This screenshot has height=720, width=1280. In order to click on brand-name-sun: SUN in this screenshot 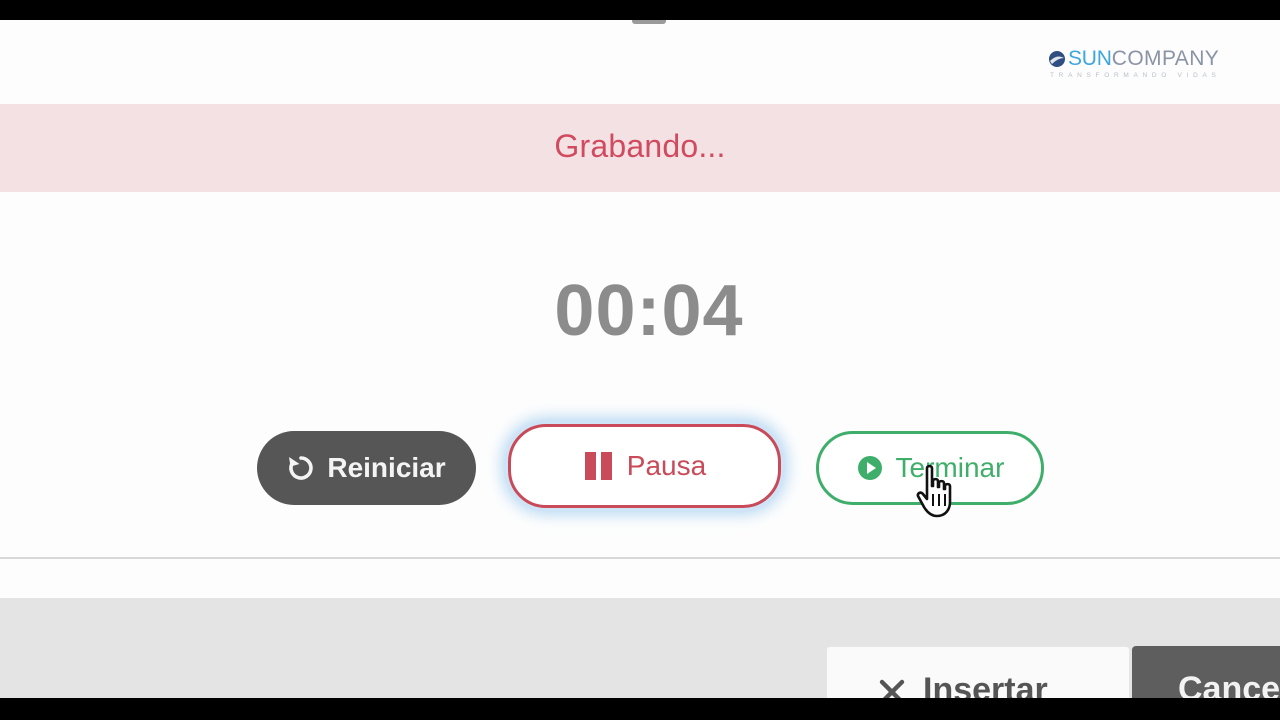, I will do `click(1090, 58)`.